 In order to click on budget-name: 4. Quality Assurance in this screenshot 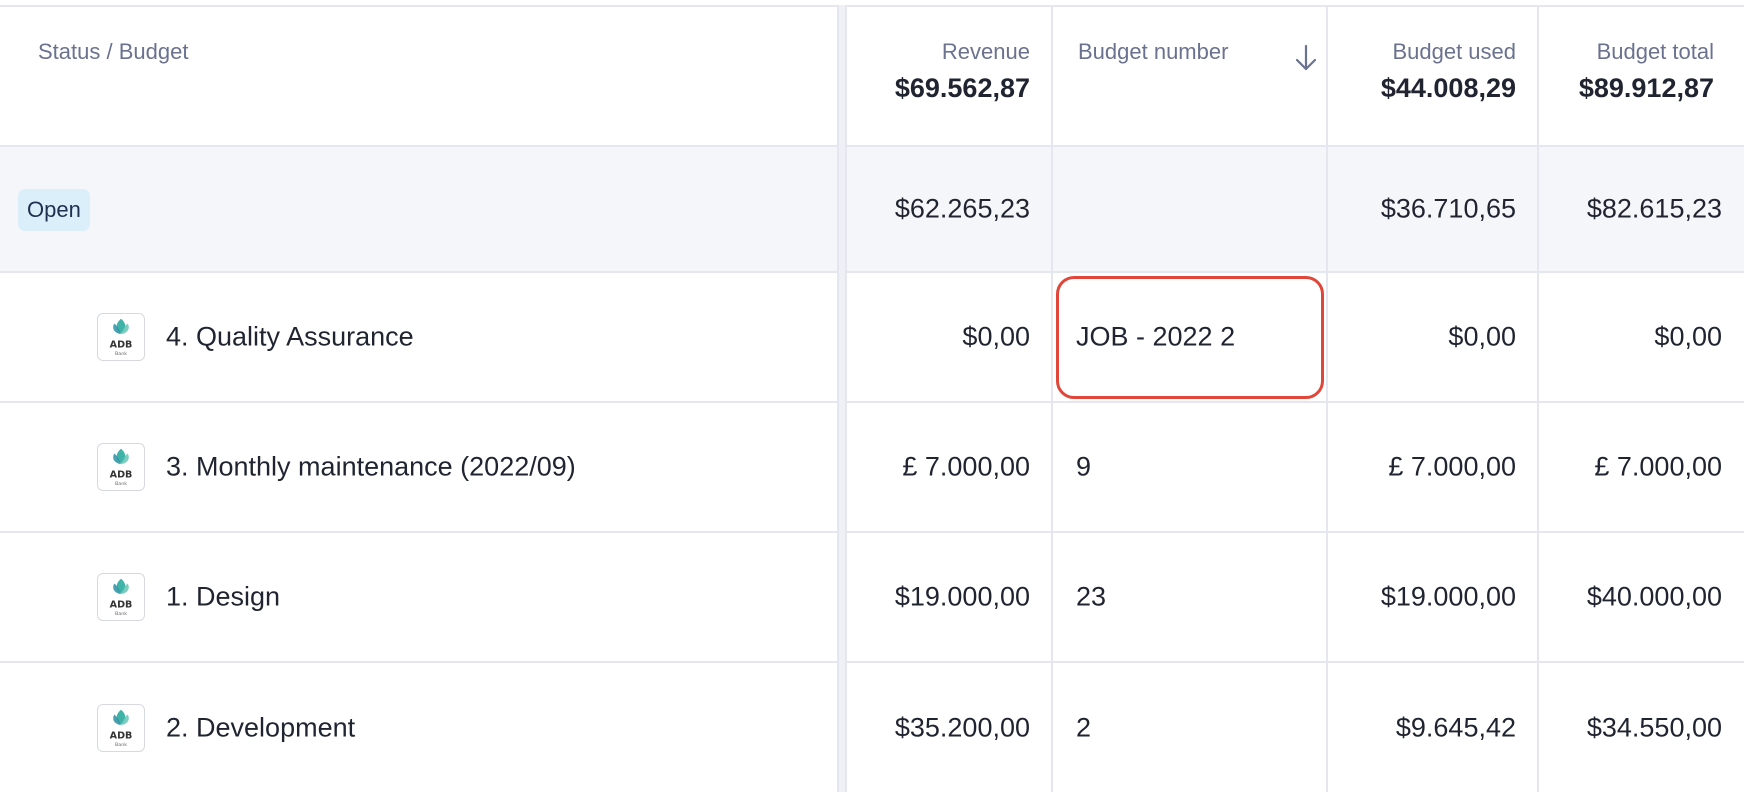, I will do `click(290, 337)`.